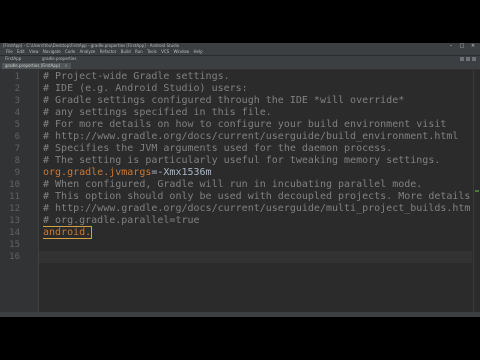 The height and width of the screenshot is (360, 480). What do you see at coordinates (17, 101) in the screenshot?
I see `line-number: 3` at bounding box center [17, 101].